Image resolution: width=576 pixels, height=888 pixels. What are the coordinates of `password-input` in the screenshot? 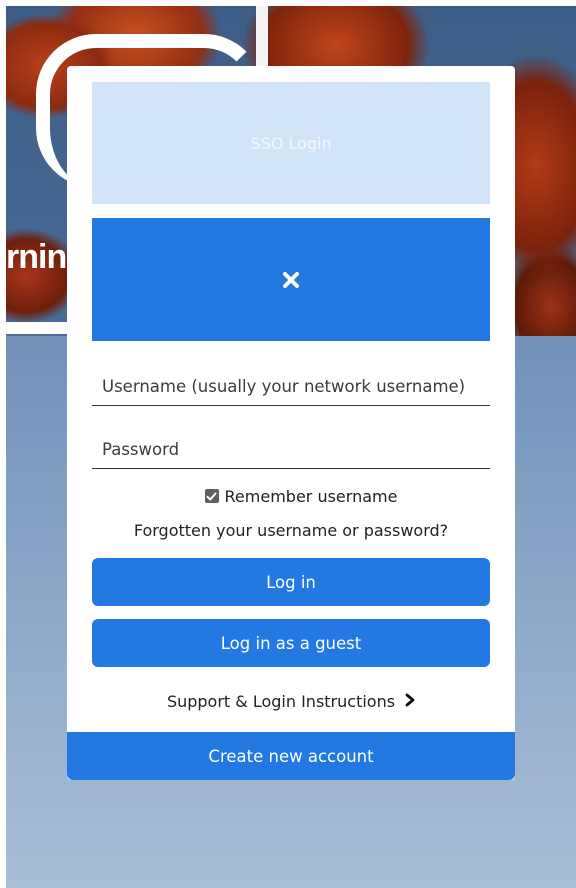 It's located at (291, 450).